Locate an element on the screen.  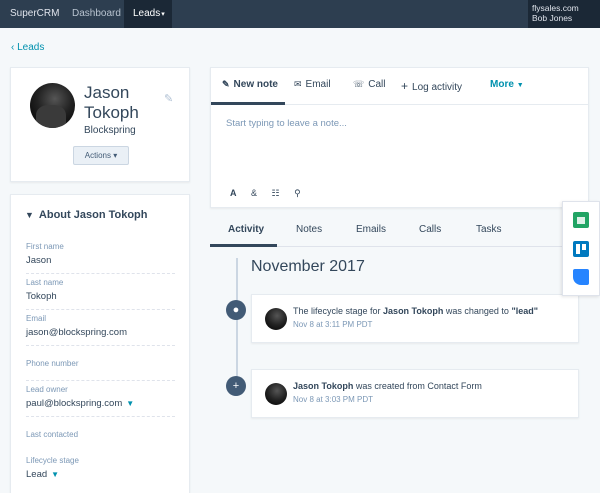
account-domain: flysales.com is located at coordinates (555, 8).